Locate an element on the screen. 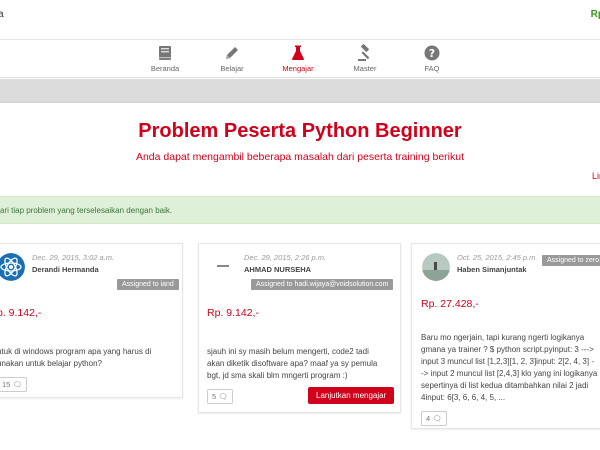 Image resolution: width=600 pixels, height=450 pixels. card-price: Rp. 9.142,- is located at coordinates (233, 313).